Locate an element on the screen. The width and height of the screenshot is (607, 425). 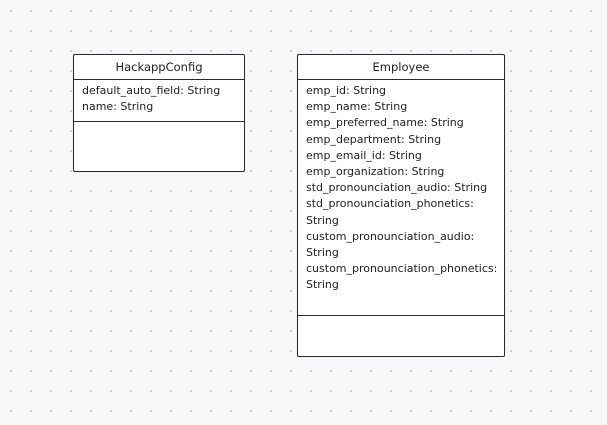
attribute: default_auto_field: String is located at coordinates (151, 90).